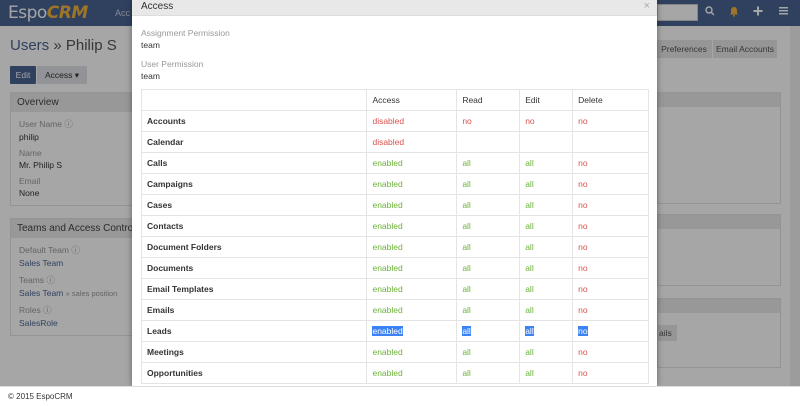 The image size is (800, 406). I want to click on scope-name: Opportunities, so click(254, 373).